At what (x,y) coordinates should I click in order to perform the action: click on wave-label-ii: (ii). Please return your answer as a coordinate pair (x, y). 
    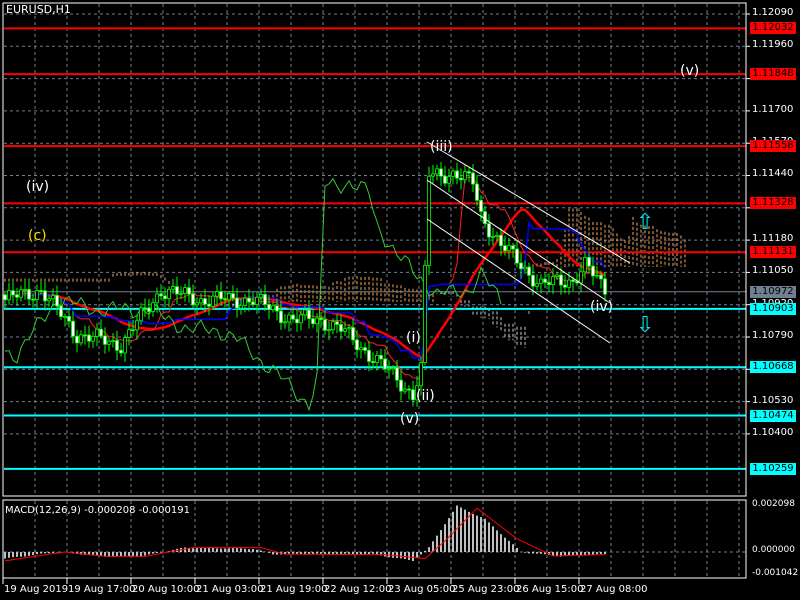
    Looking at the image, I should click on (425, 396).